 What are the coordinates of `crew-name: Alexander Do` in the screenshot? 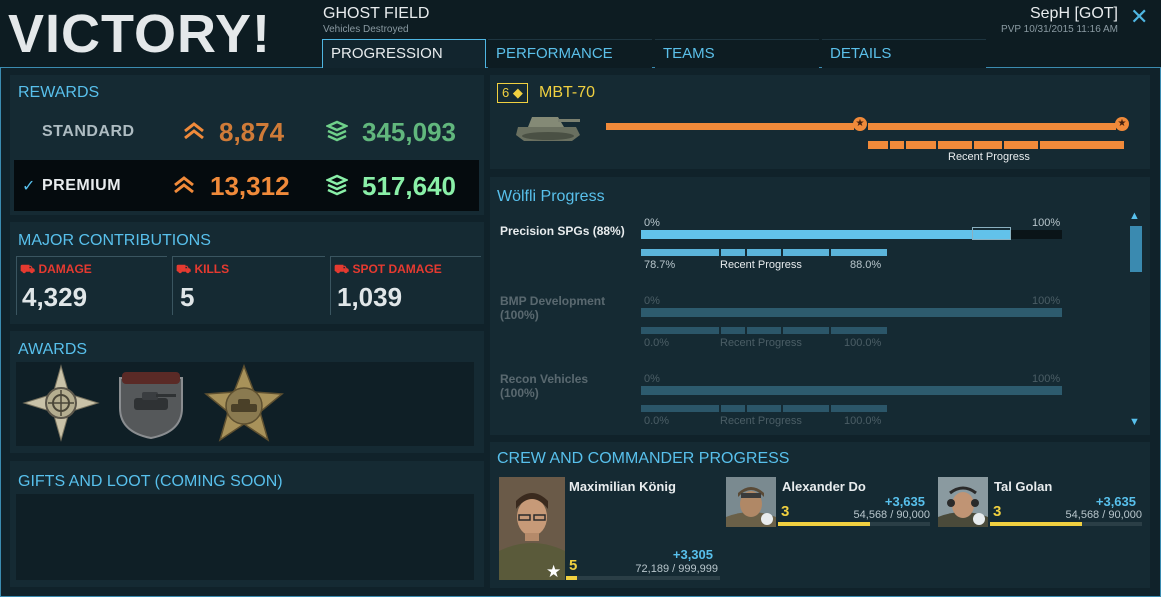 It's located at (824, 486).